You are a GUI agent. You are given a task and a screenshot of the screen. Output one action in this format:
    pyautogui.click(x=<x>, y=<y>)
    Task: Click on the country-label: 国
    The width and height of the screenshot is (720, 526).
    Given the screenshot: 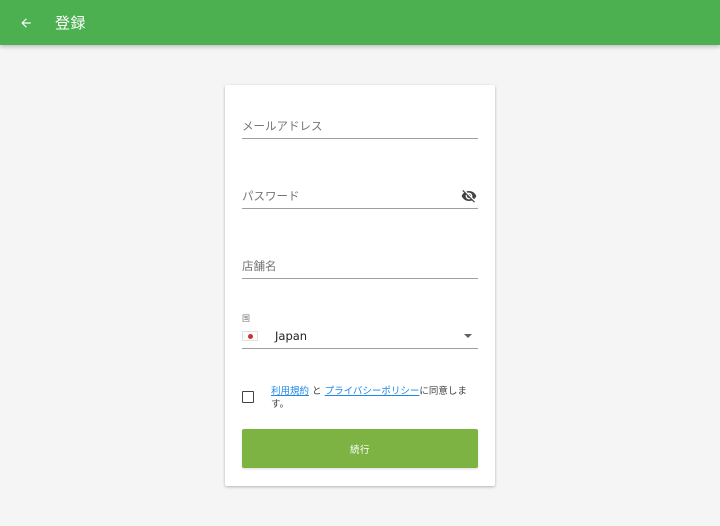 What is the action you would take?
    pyautogui.click(x=246, y=318)
    